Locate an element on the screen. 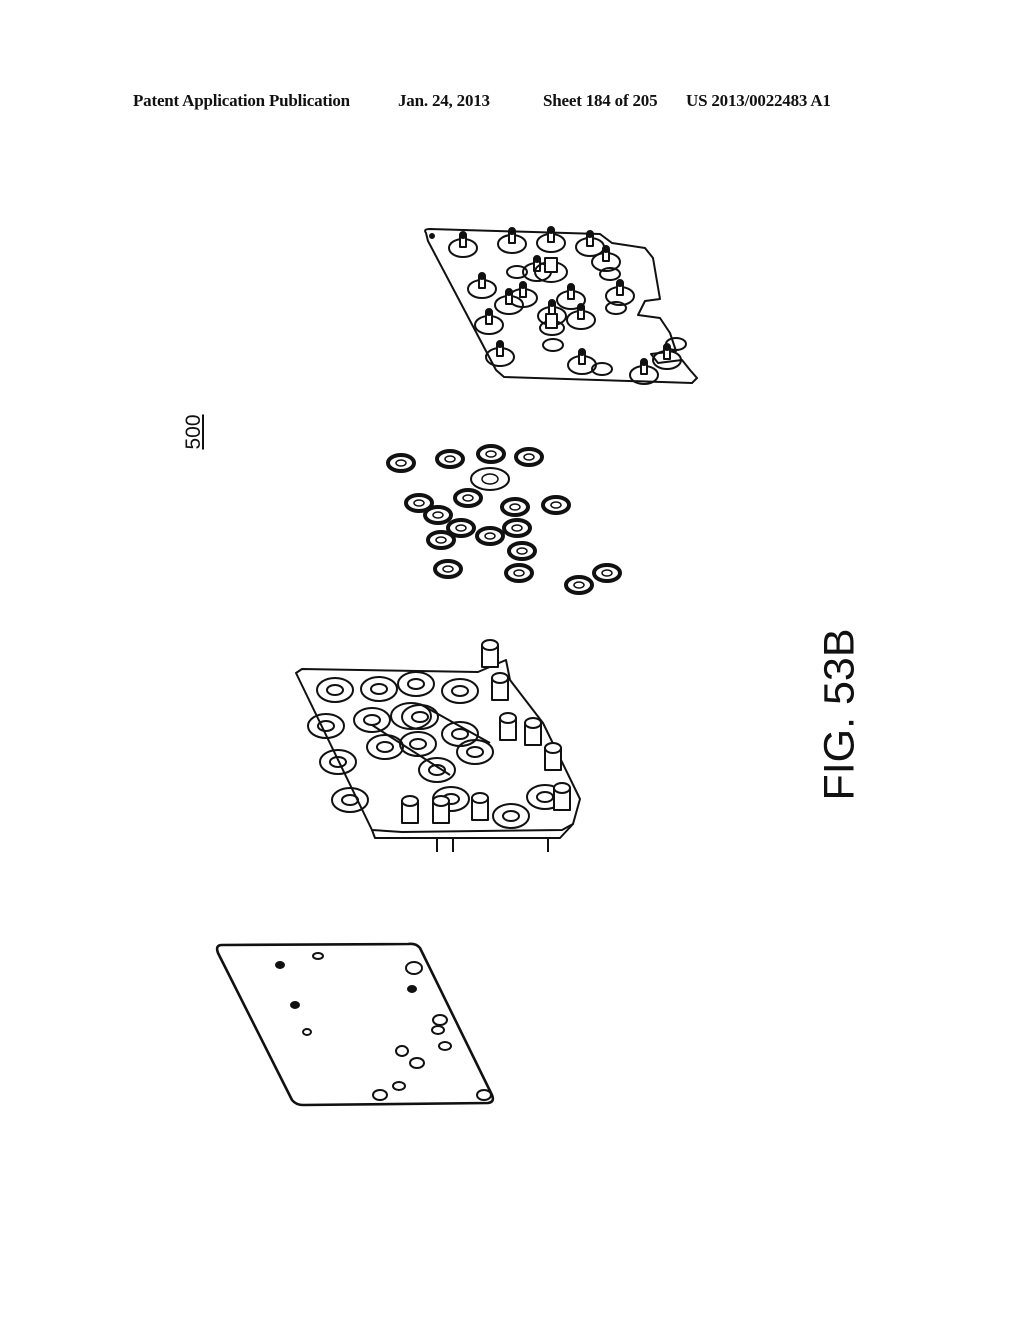 The height and width of the screenshot is (1320, 1024). cone-port-post is located at coordinates (551, 321).